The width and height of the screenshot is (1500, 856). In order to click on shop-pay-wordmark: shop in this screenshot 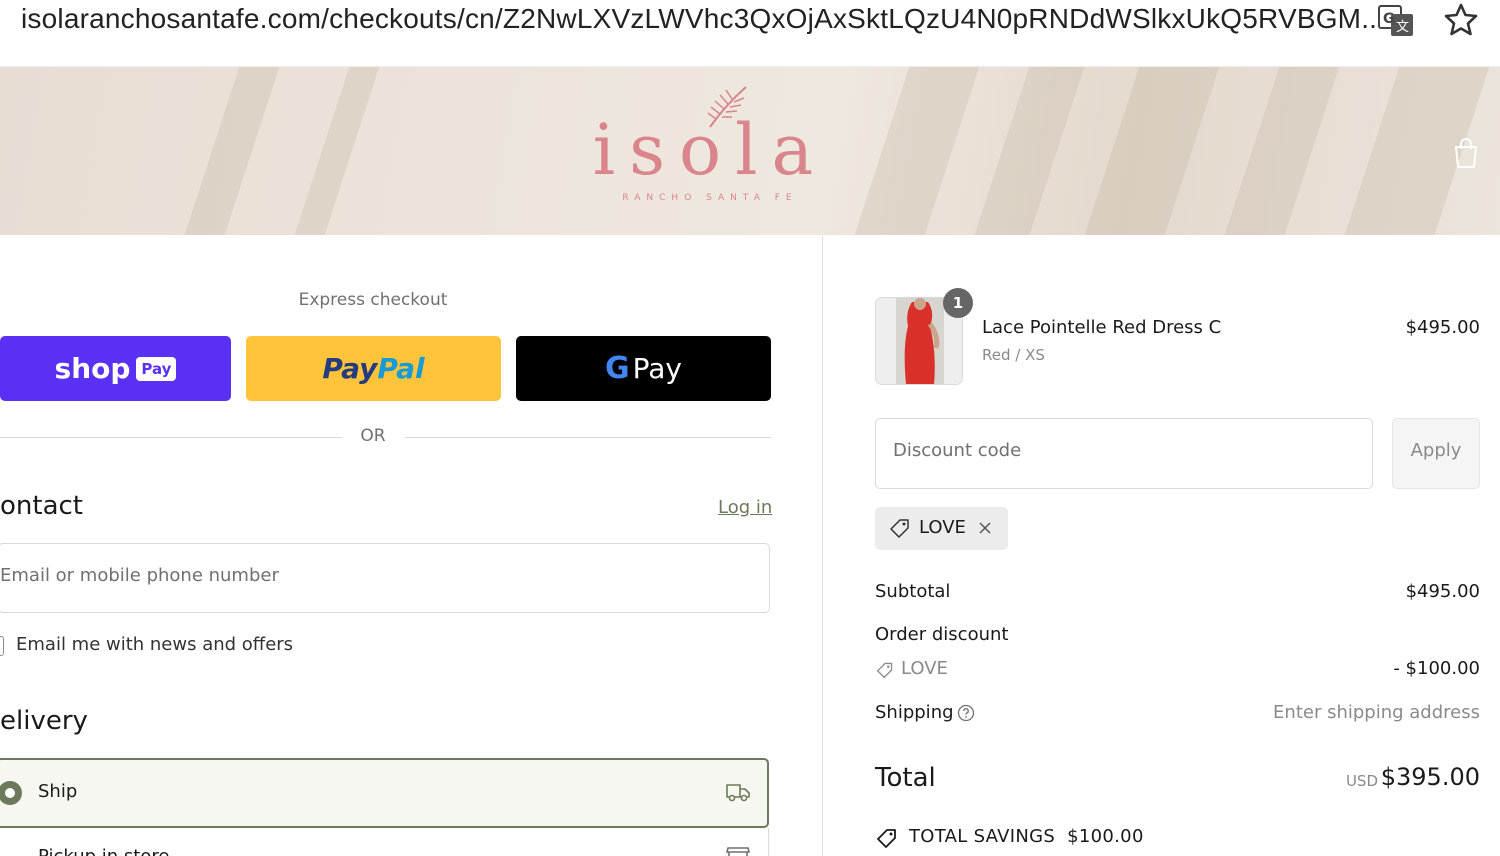, I will do `click(92, 368)`.